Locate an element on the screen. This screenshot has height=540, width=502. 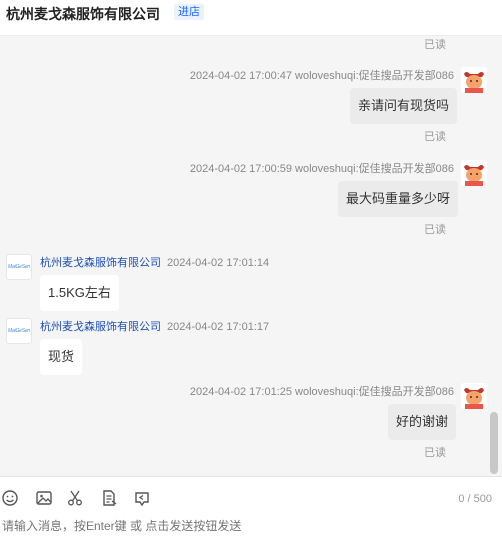
char-counter: 0 / 500 is located at coordinates (475, 499).